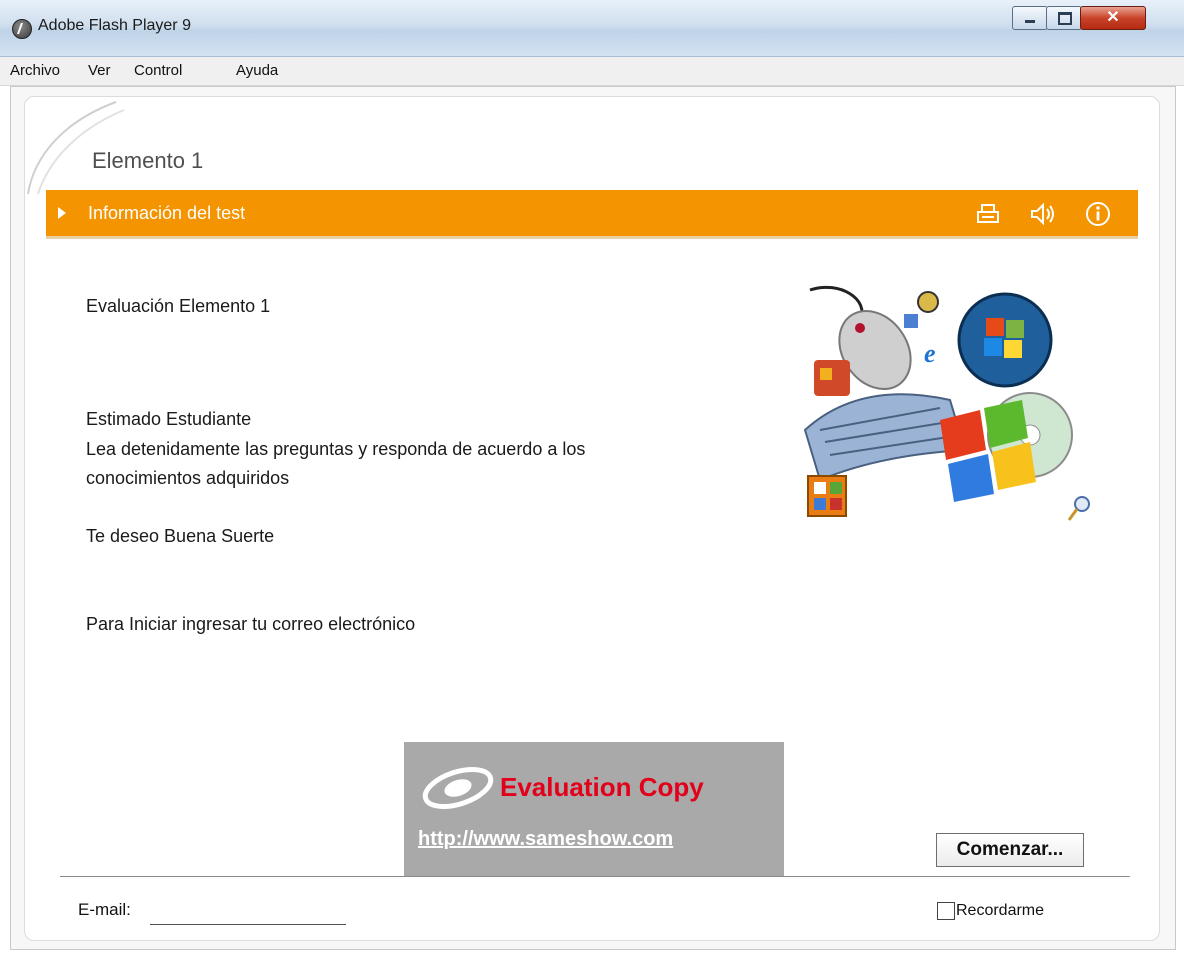 The height and width of the screenshot is (955, 1184). Describe the element at coordinates (99, 70) in the screenshot. I see `menu-ver: Ver` at that location.